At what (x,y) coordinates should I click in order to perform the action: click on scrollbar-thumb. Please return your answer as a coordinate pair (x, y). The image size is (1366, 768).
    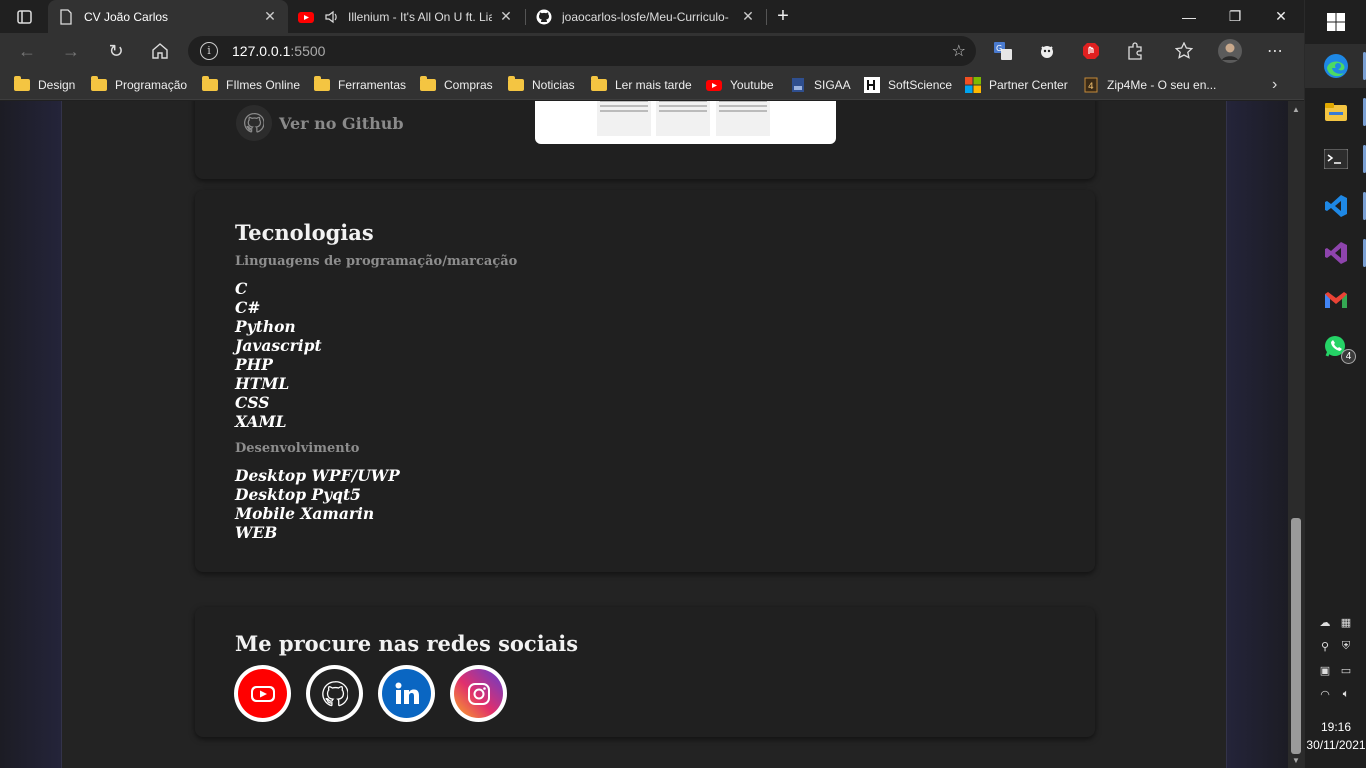
    Looking at the image, I should click on (1296, 636).